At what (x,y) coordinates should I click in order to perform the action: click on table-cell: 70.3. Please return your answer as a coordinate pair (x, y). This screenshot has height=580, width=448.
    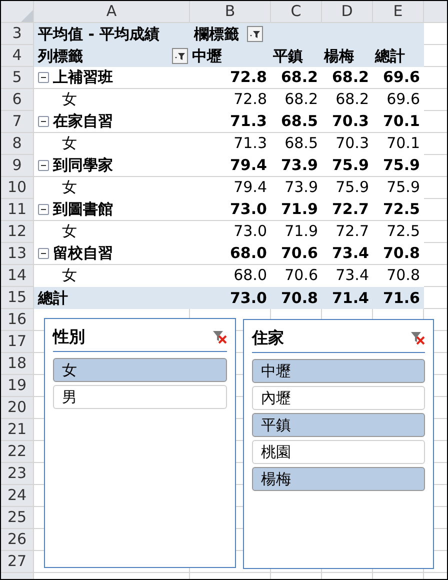
    Looking at the image, I should click on (347, 122).